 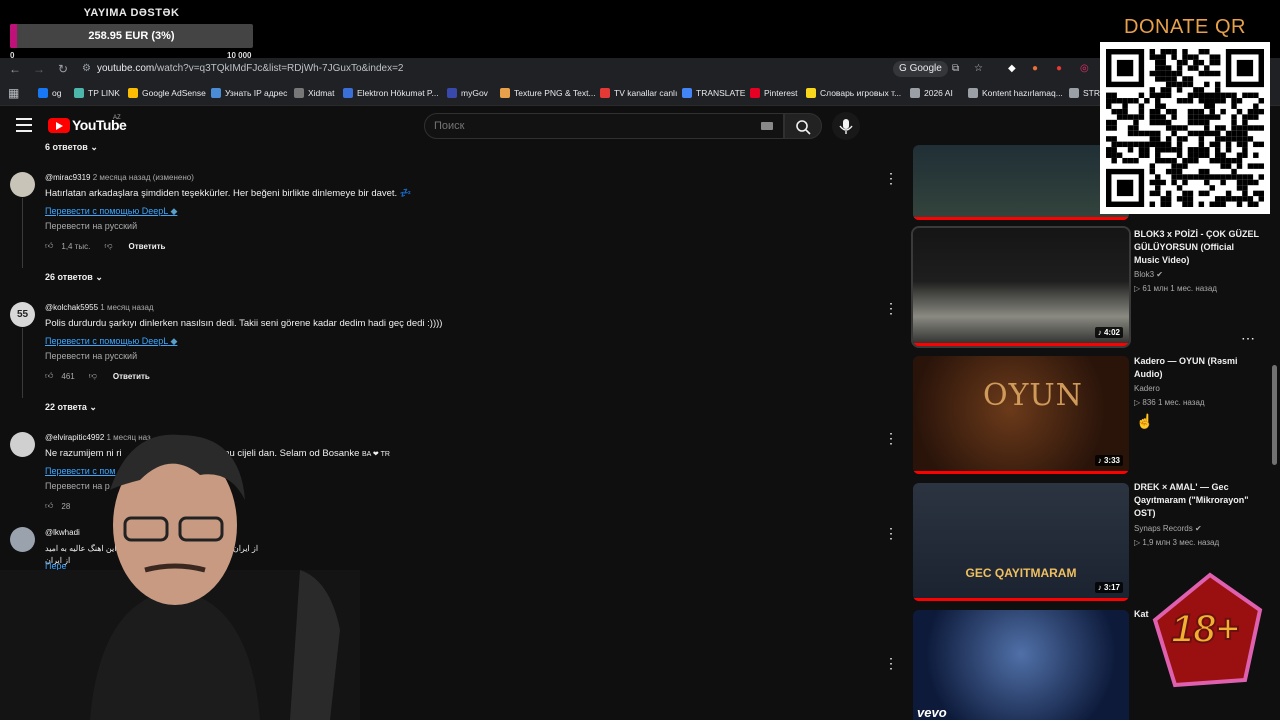 I want to click on microphone-icon, so click(x=846, y=126).